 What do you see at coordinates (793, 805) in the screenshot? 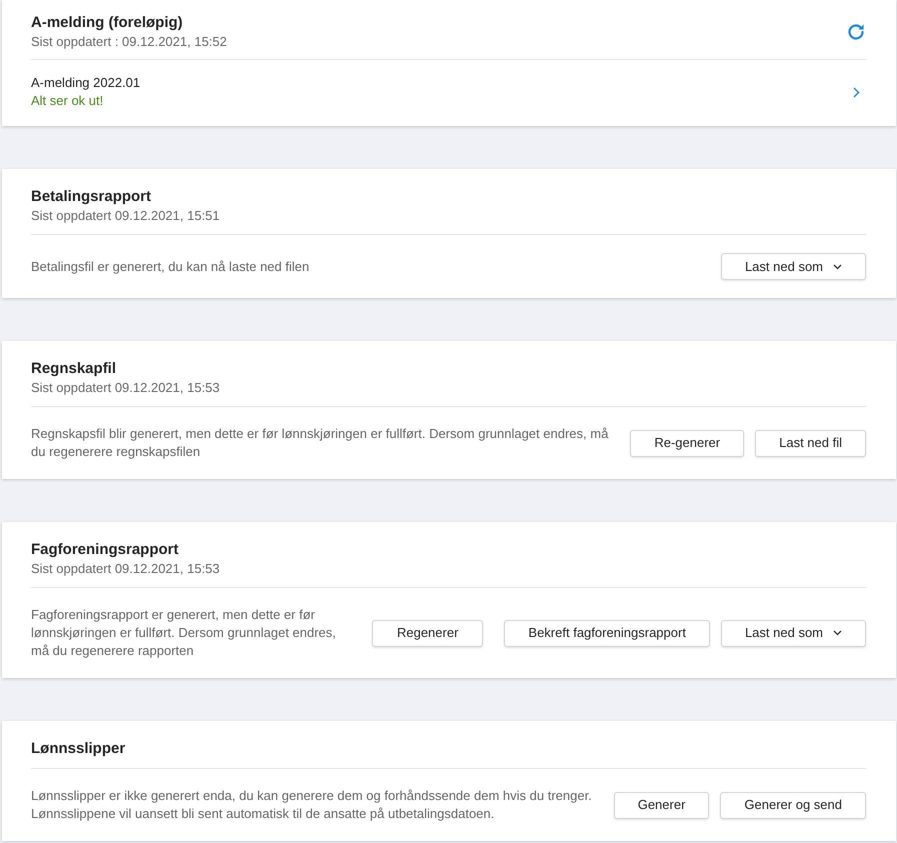
I see `action-button: Generer og send` at bounding box center [793, 805].